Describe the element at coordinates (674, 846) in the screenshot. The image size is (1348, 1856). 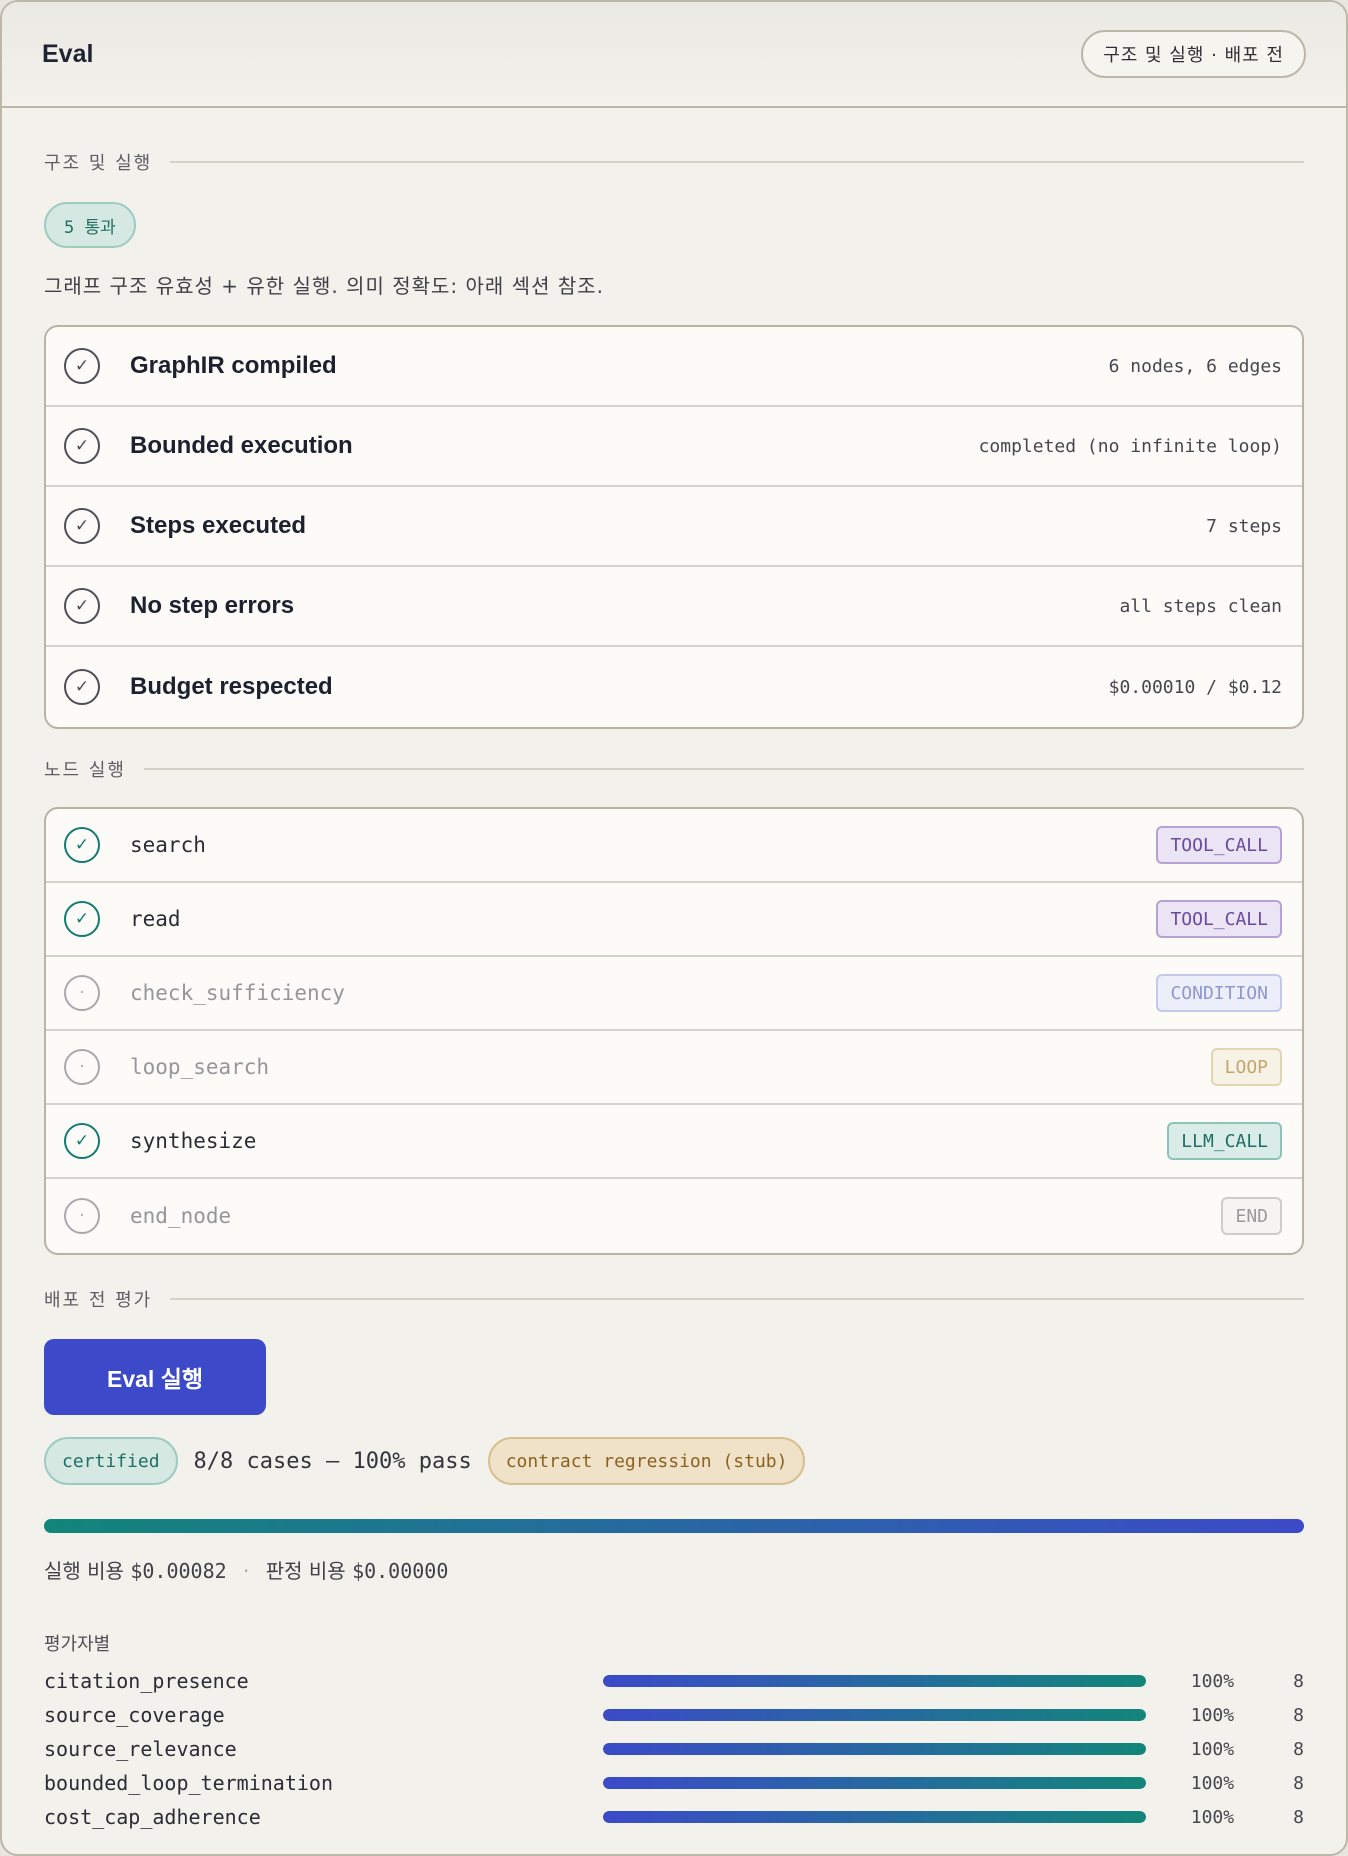
I see `node-row: ✓ search TOOL_CALL` at that location.